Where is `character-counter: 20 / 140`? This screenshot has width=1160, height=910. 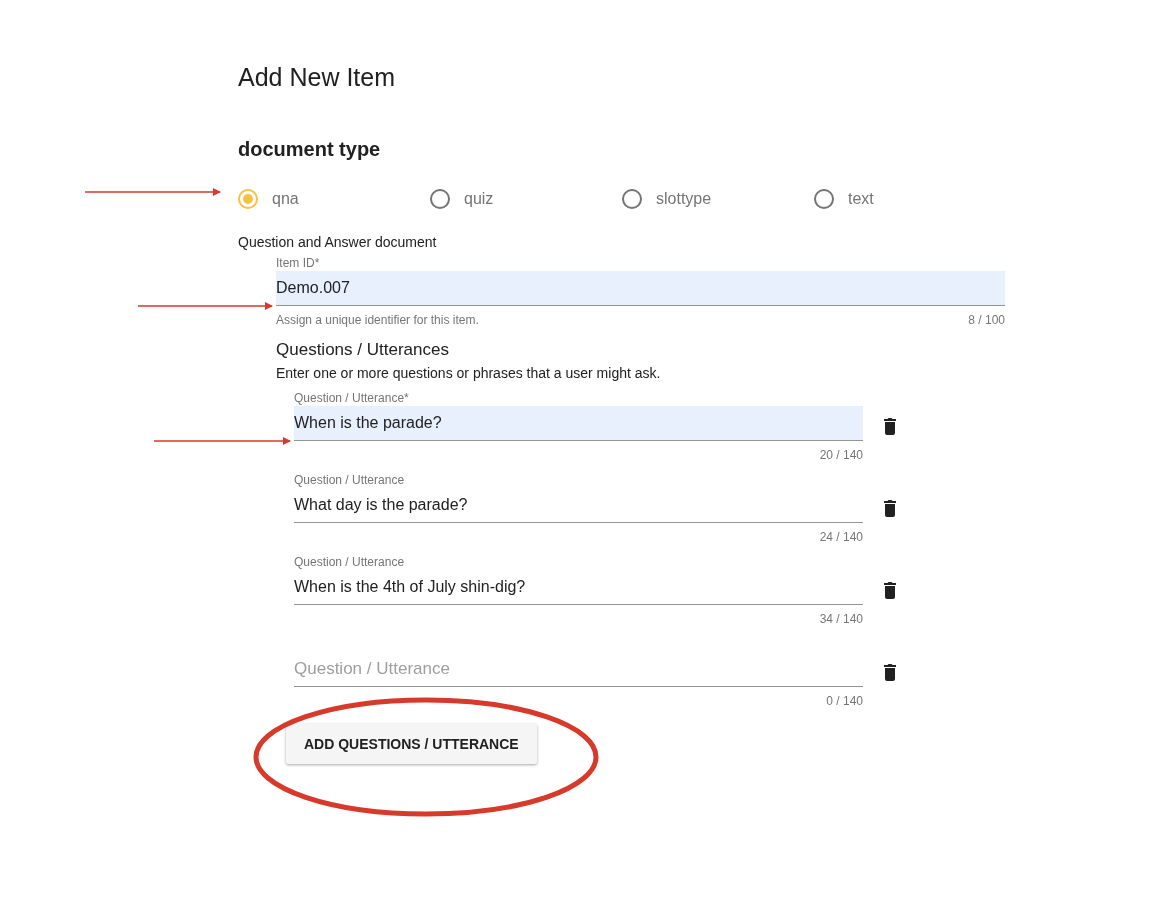
character-counter: 20 / 140 is located at coordinates (841, 455).